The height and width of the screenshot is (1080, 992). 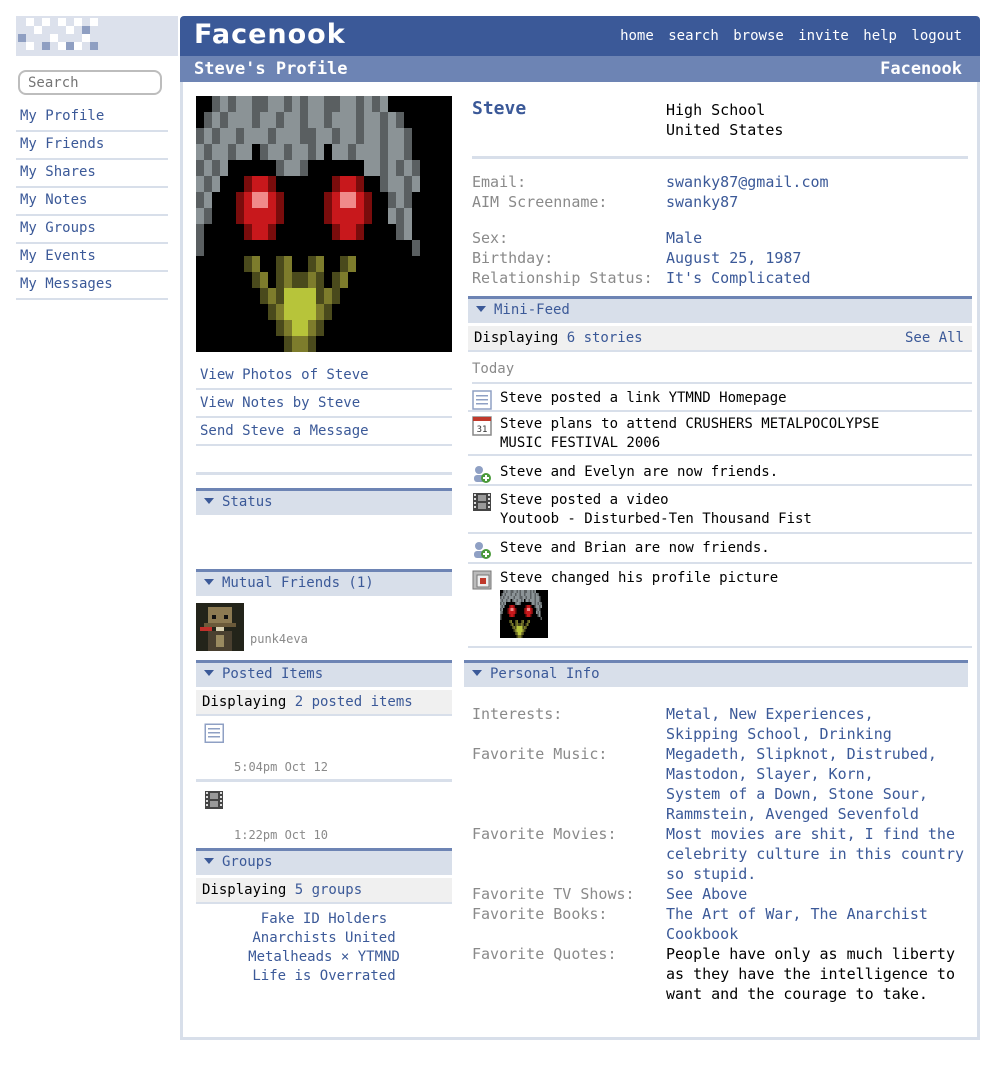 What do you see at coordinates (735, 472) in the screenshot?
I see `feed-story-text: Steve and Evelyn are now friends.` at bounding box center [735, 472].